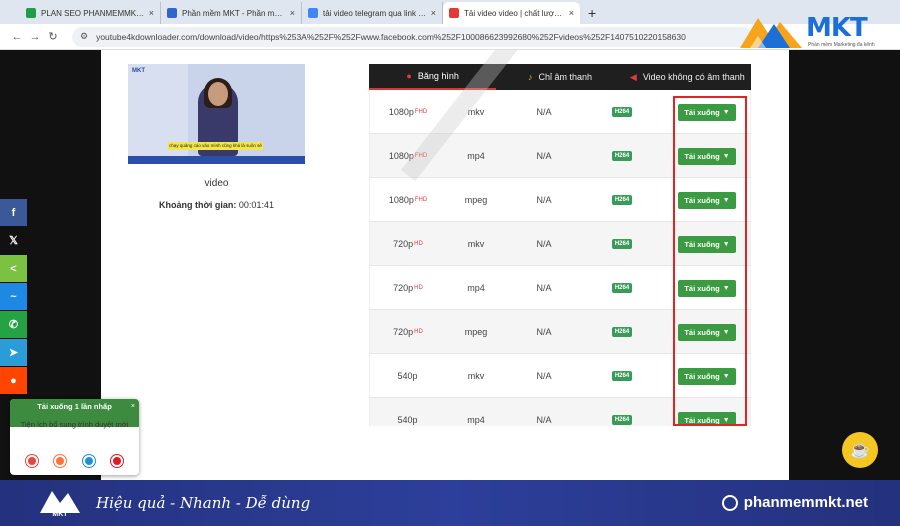 This screenshot has height=526, width=900. I want to click on edge-icon, so click(88, 461).